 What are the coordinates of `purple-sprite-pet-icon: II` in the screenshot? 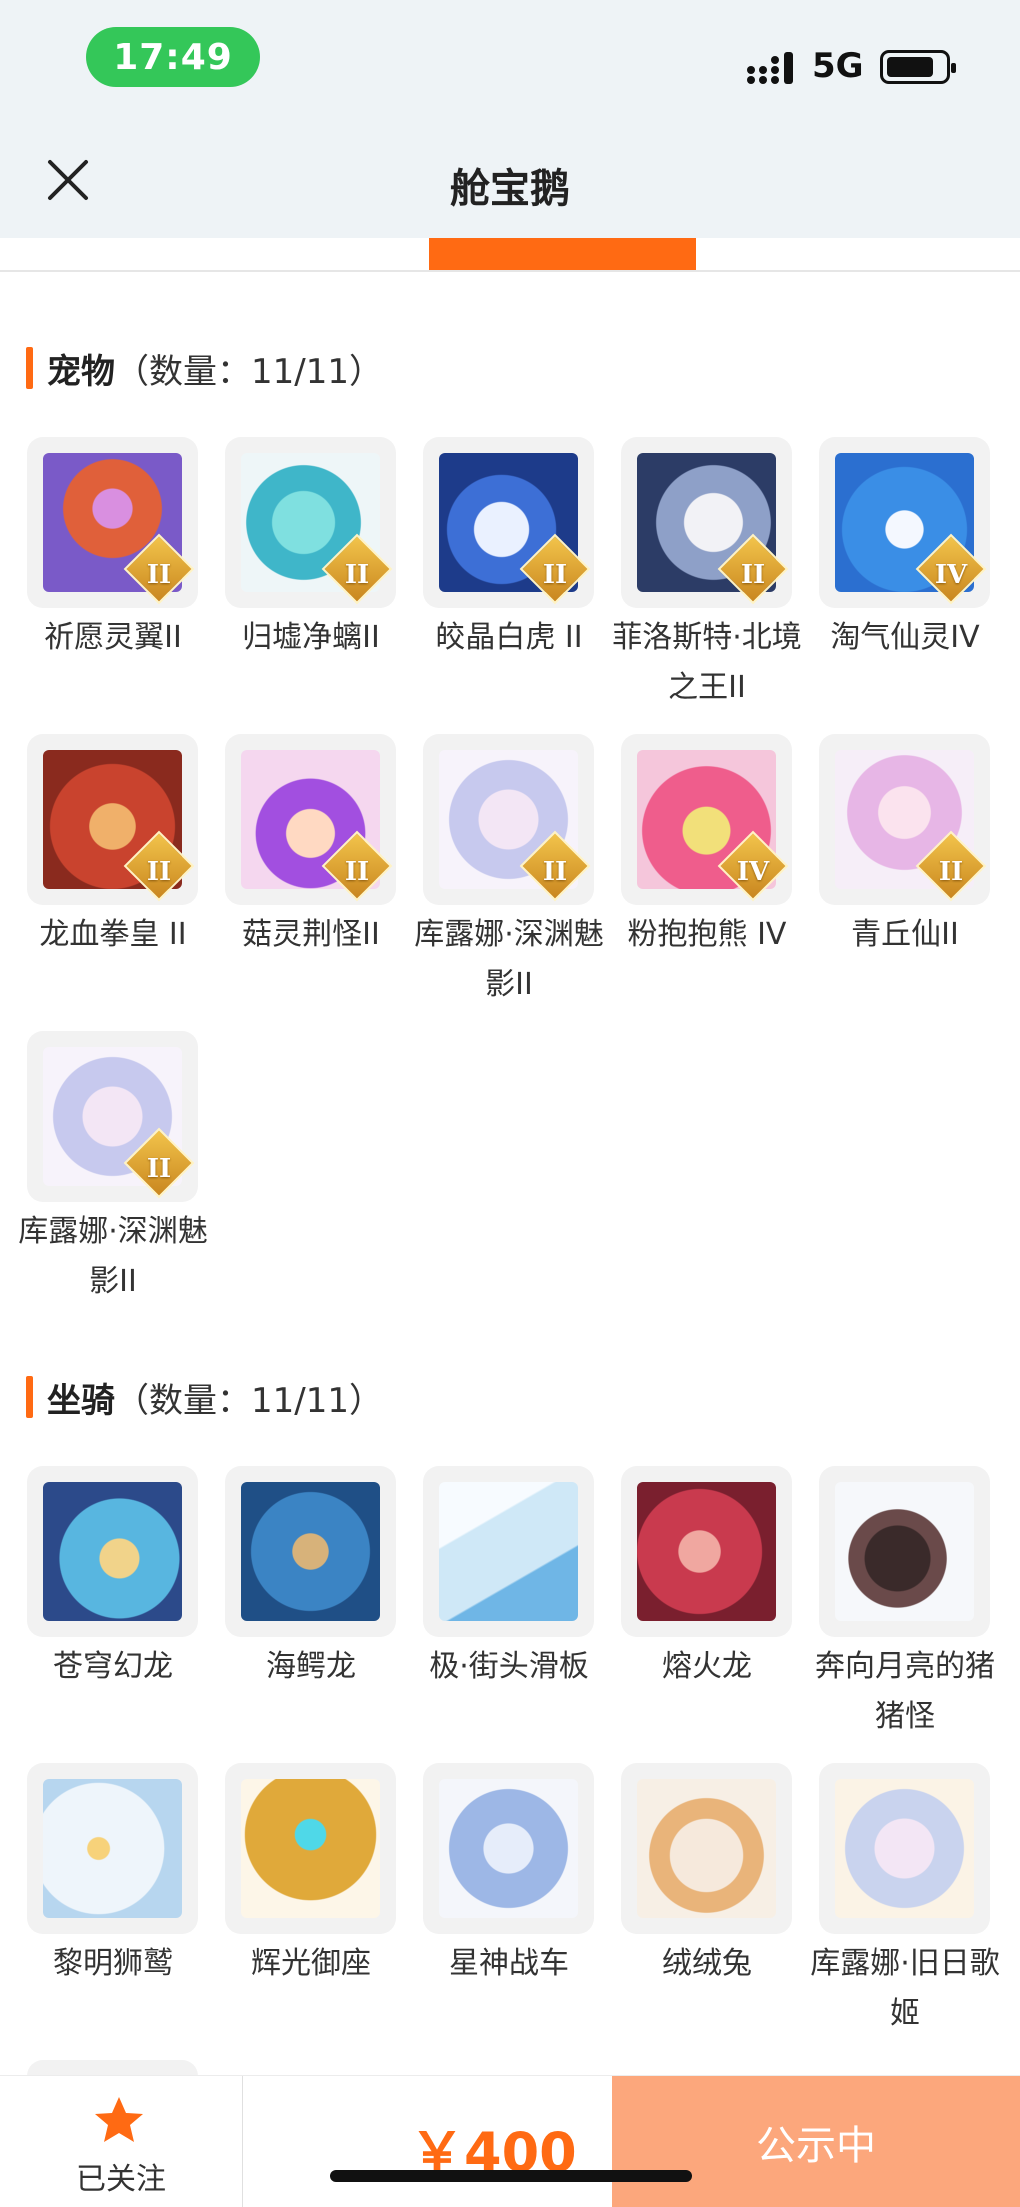 It's located at (310, 819).